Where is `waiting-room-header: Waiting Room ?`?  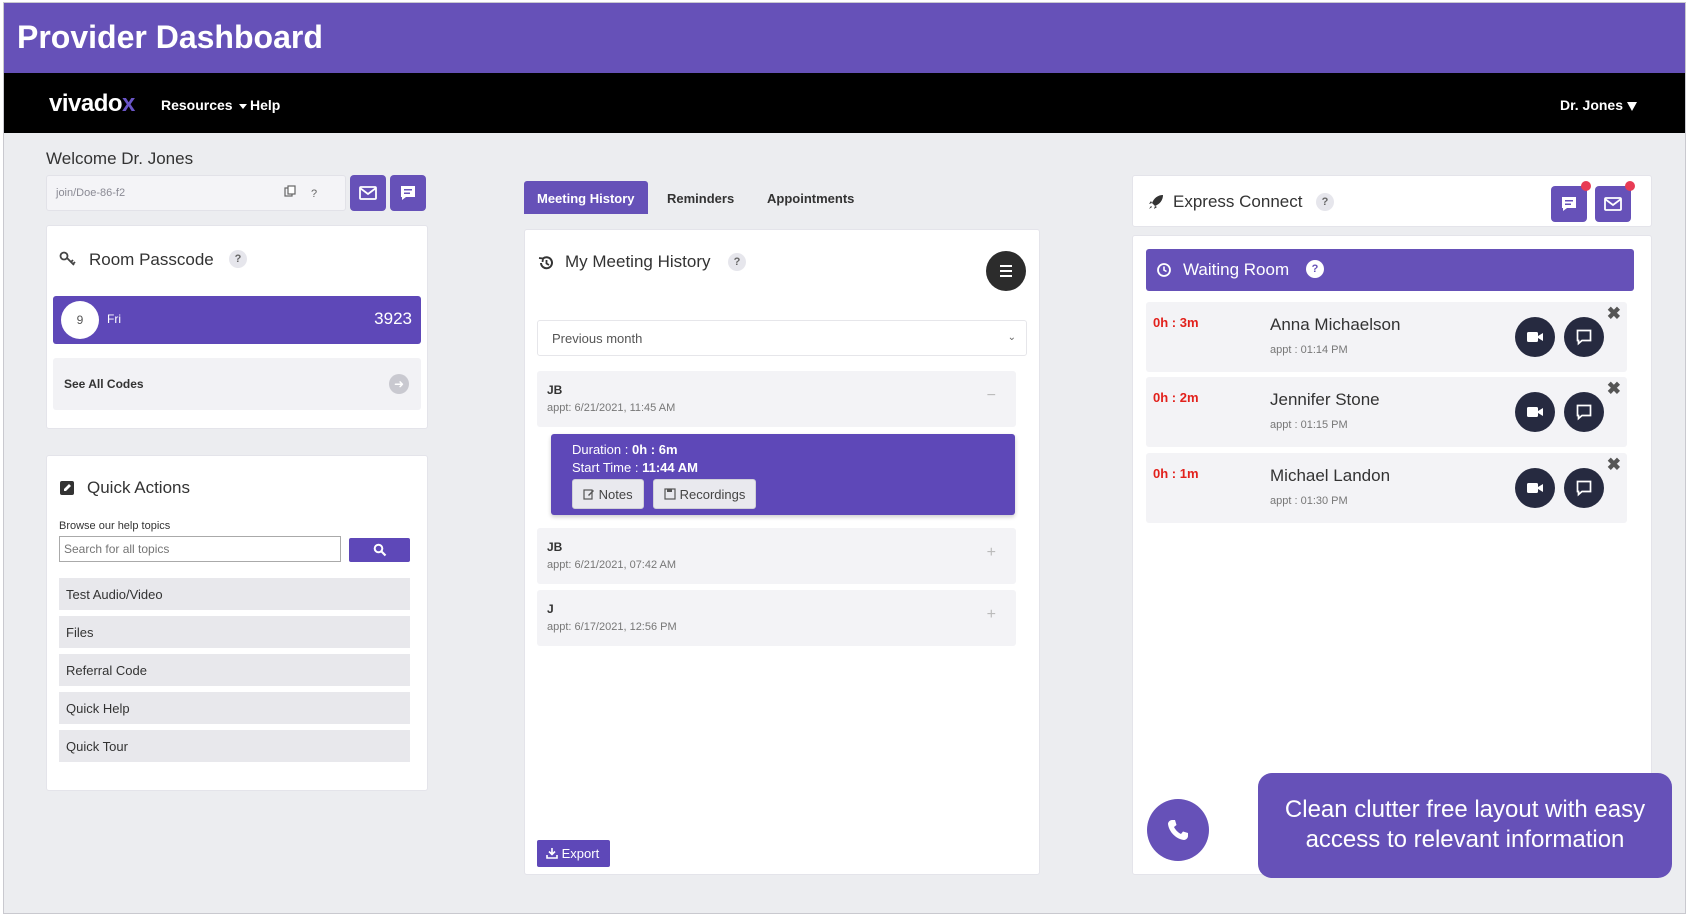 waiting-room-header: Waiting Room ? is located at coordinates (1390, 270).